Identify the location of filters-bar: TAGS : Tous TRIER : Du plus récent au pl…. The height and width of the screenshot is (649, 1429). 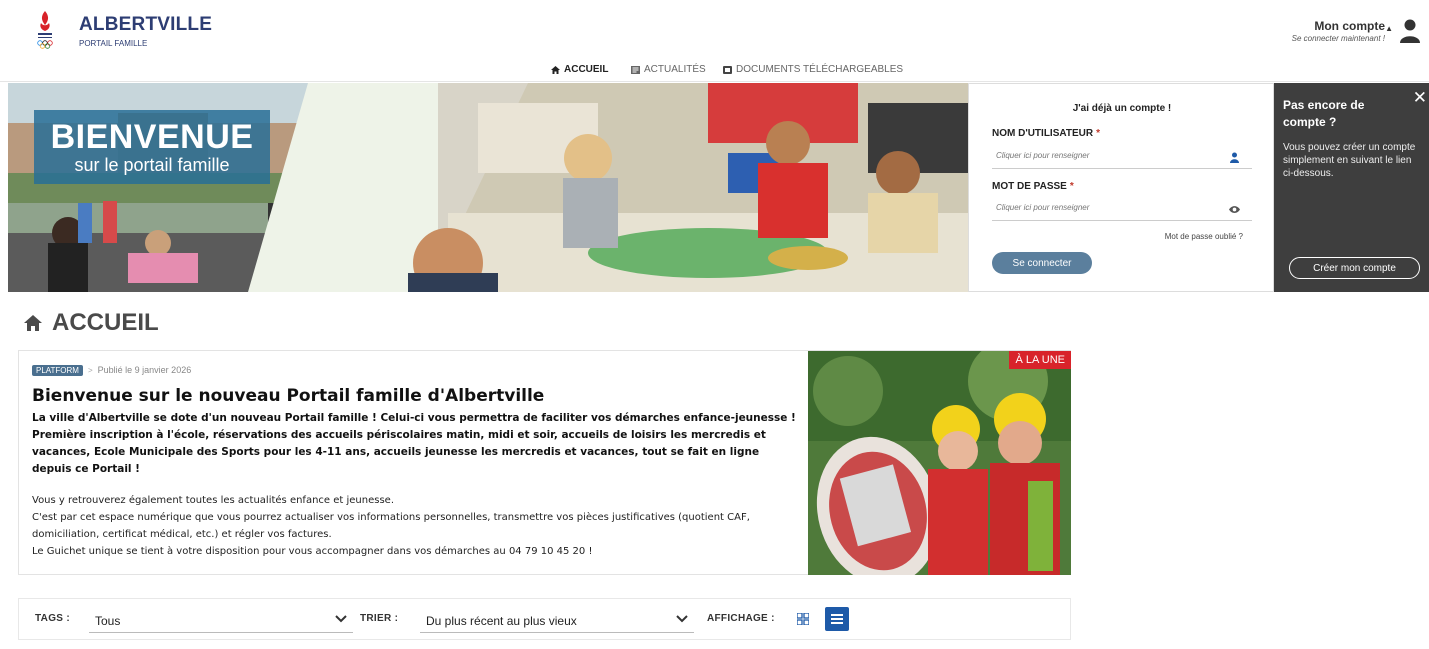
(544, 619).